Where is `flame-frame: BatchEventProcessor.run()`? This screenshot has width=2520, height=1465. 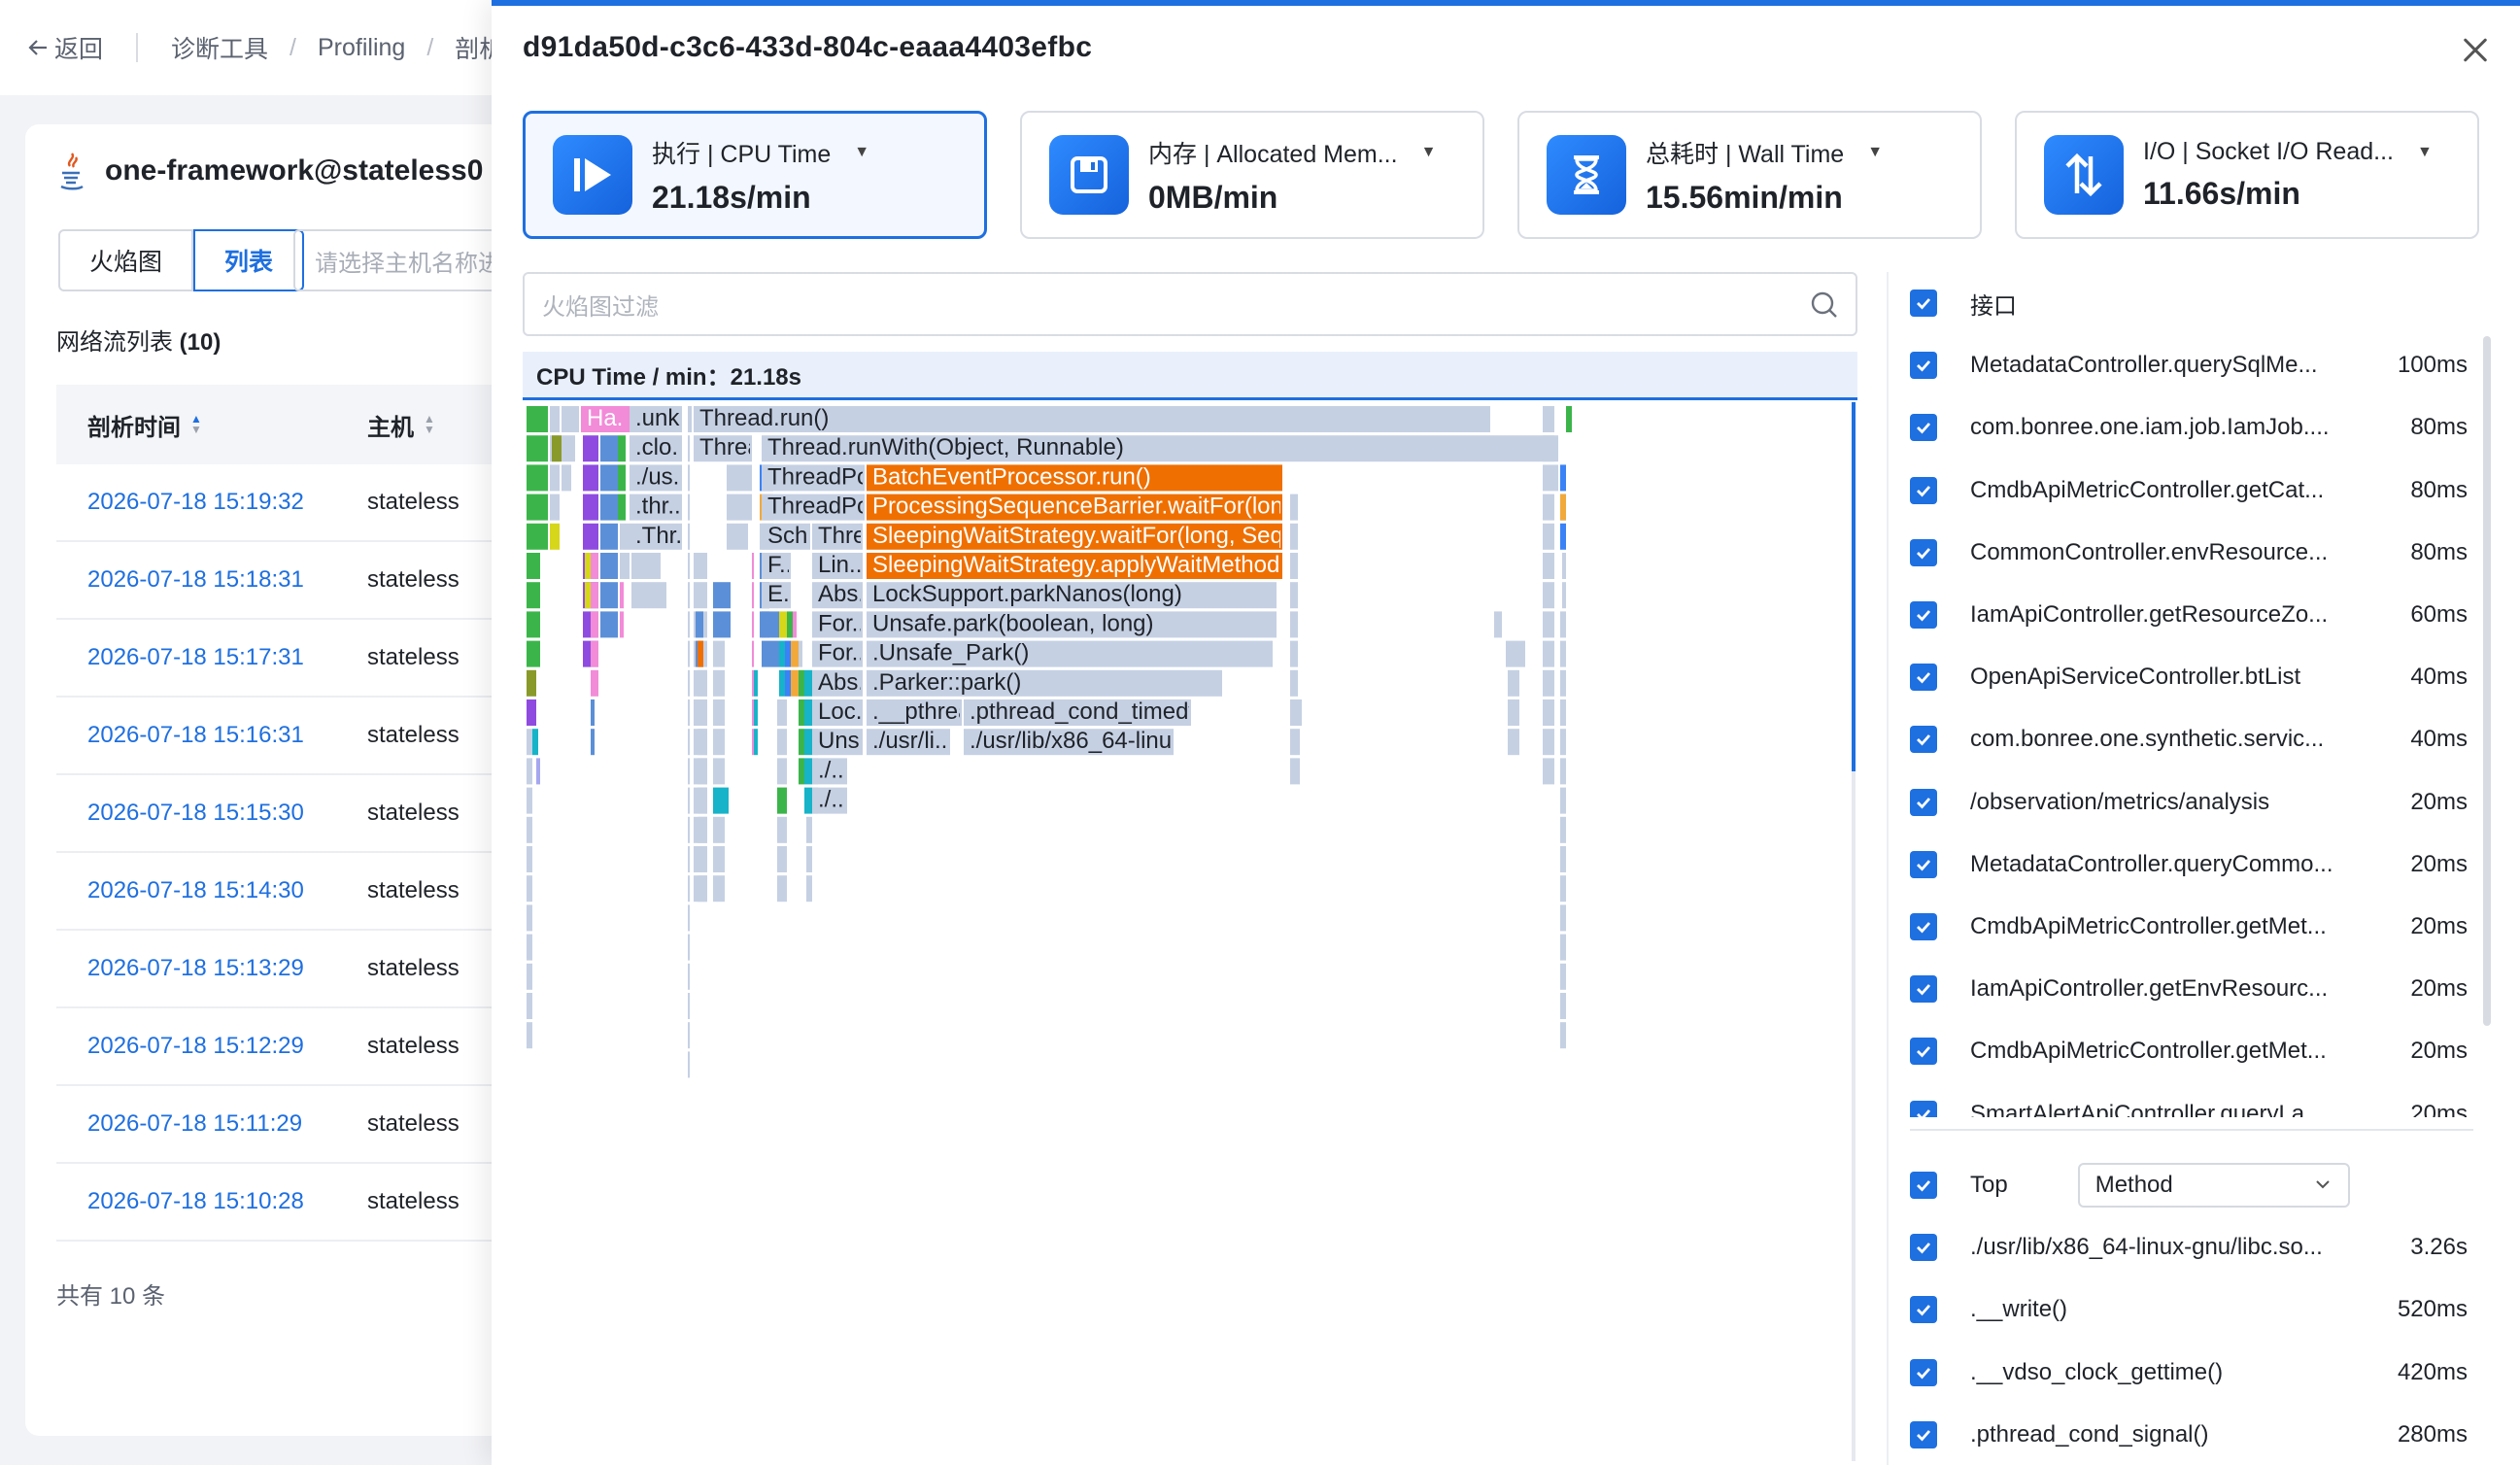
flame-frame: BatchEventProcessor.run() is located at coordinates (1074, 477).